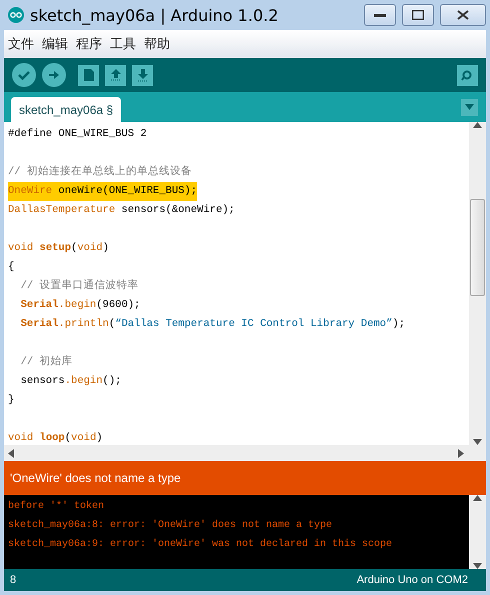  What do you see at coordinates (57, 507) in the screenshot?
I see `console-line: before '*' token` at bounding box center [57, 507].